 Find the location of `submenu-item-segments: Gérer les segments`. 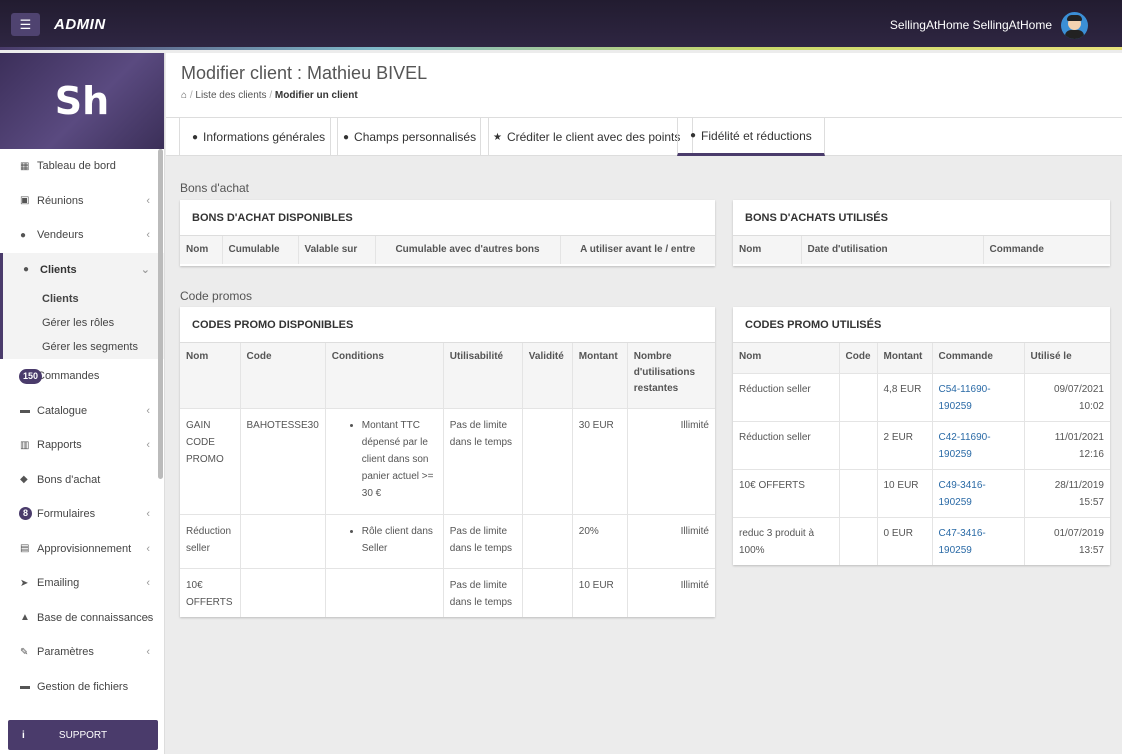

submenu-item-segments: Gérer les segments is located at coordinates (83, 347).